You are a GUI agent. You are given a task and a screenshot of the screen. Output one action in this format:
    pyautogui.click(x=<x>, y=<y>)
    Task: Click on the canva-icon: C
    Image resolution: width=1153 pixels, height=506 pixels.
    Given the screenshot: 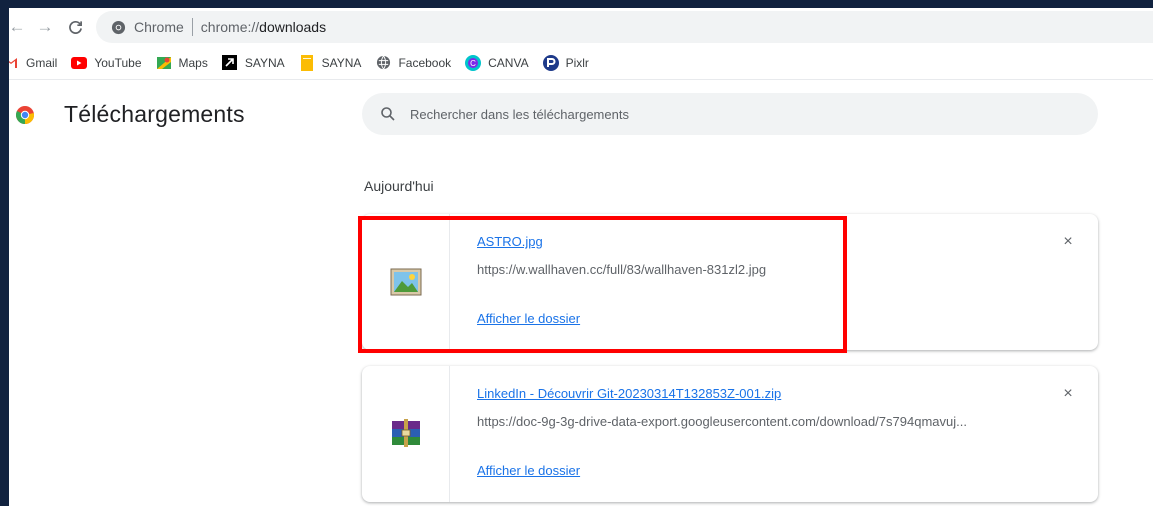 What is the action you would take?
    pyautogui.click(x=473, y=62)
    